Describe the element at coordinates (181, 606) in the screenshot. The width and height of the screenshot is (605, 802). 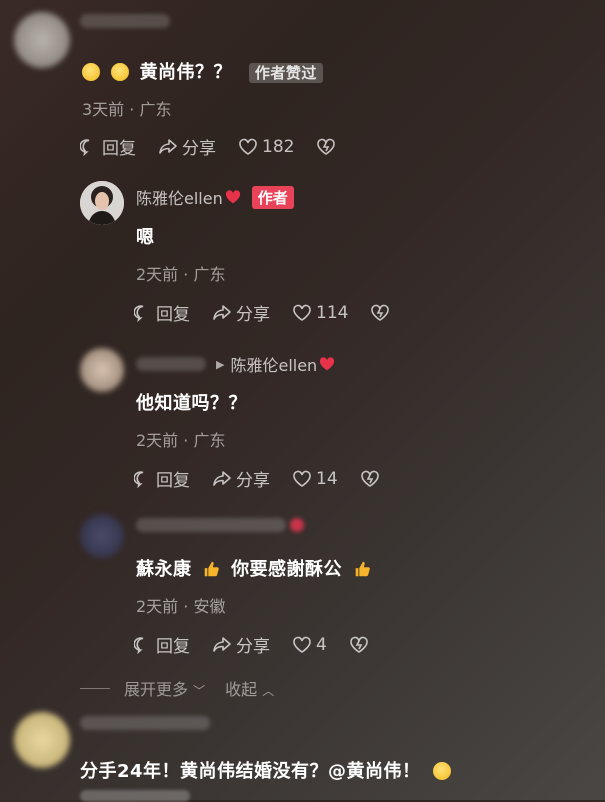
I see `comment-meta: 2天前 · 安徽` at that location.